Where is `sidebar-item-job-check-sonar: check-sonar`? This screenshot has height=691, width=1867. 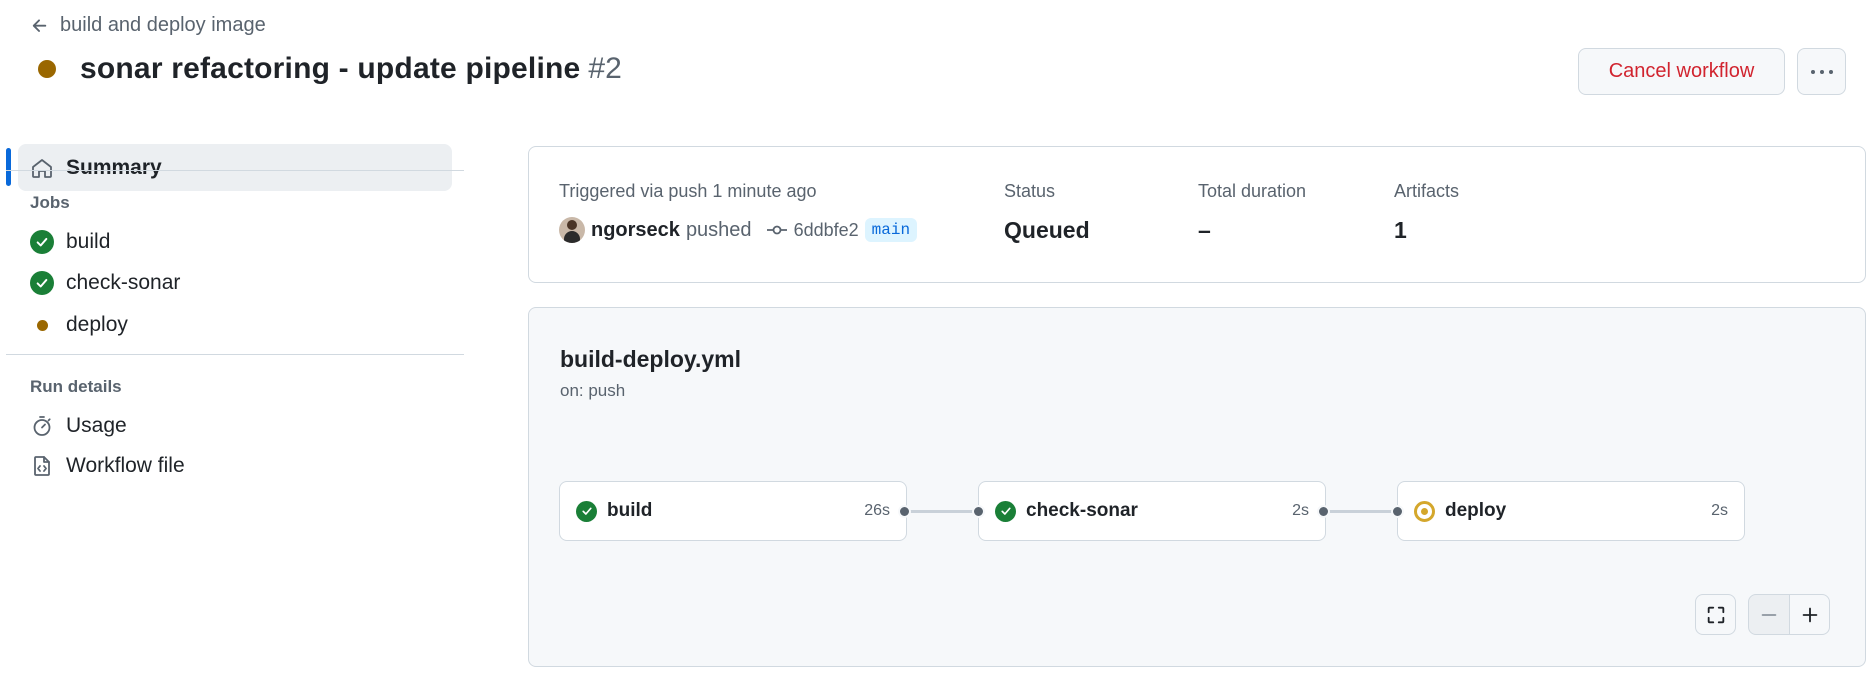 sidebar-item-job-check-sonar: check-sonar is located at coordinates (105, 283).